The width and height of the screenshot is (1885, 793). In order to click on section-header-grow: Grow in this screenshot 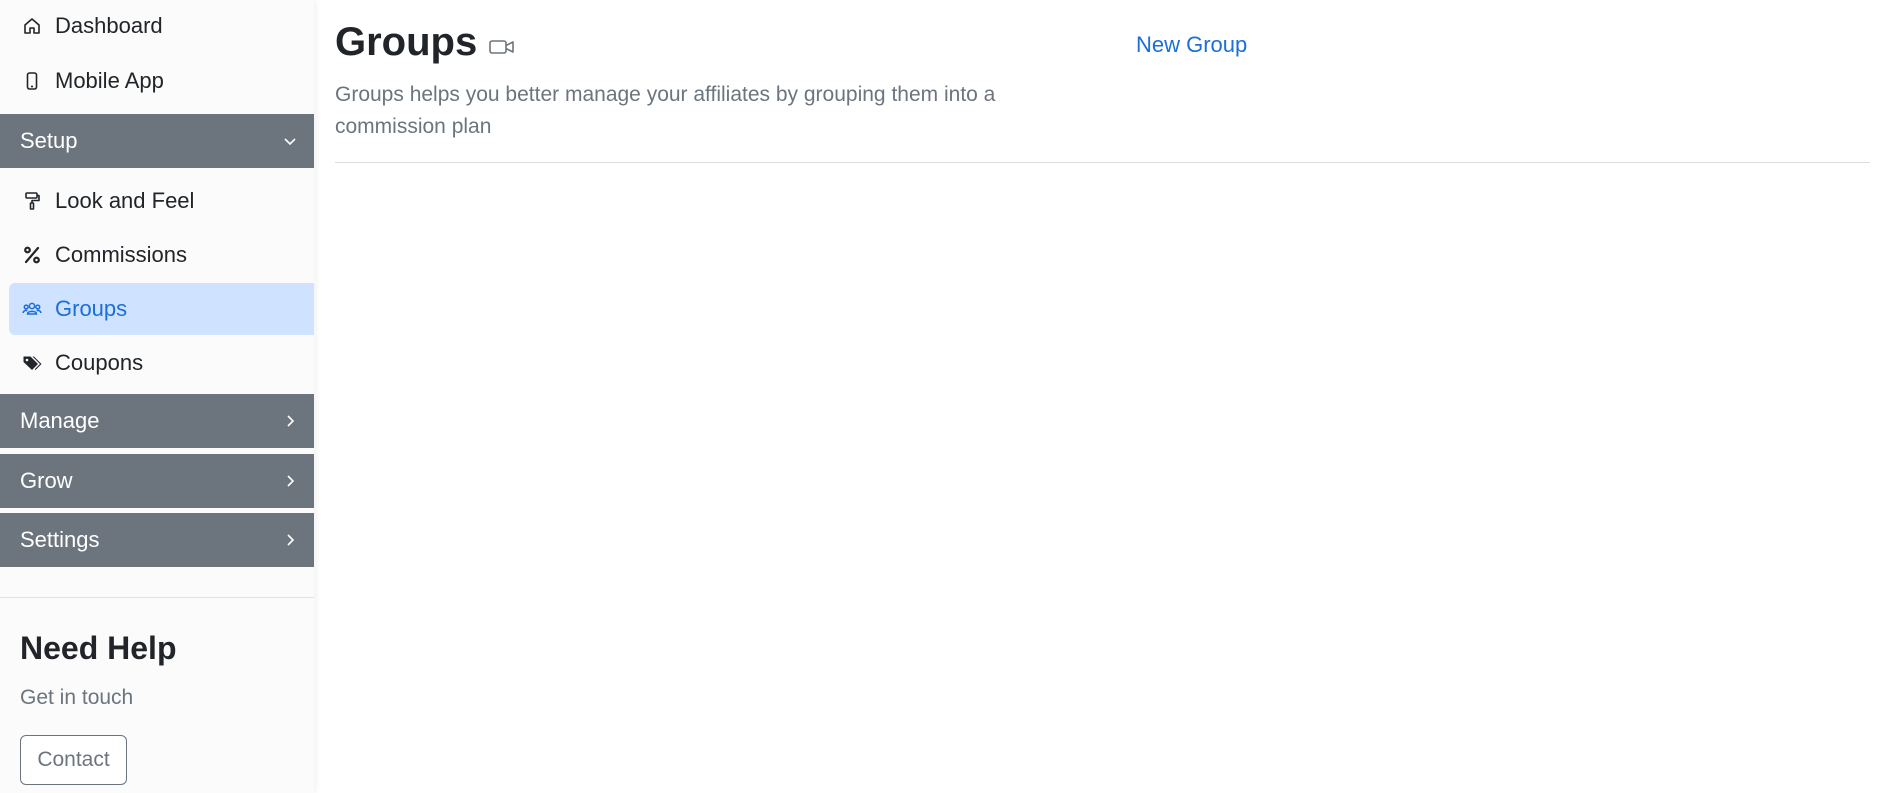, I will do `click(157, 481)`.